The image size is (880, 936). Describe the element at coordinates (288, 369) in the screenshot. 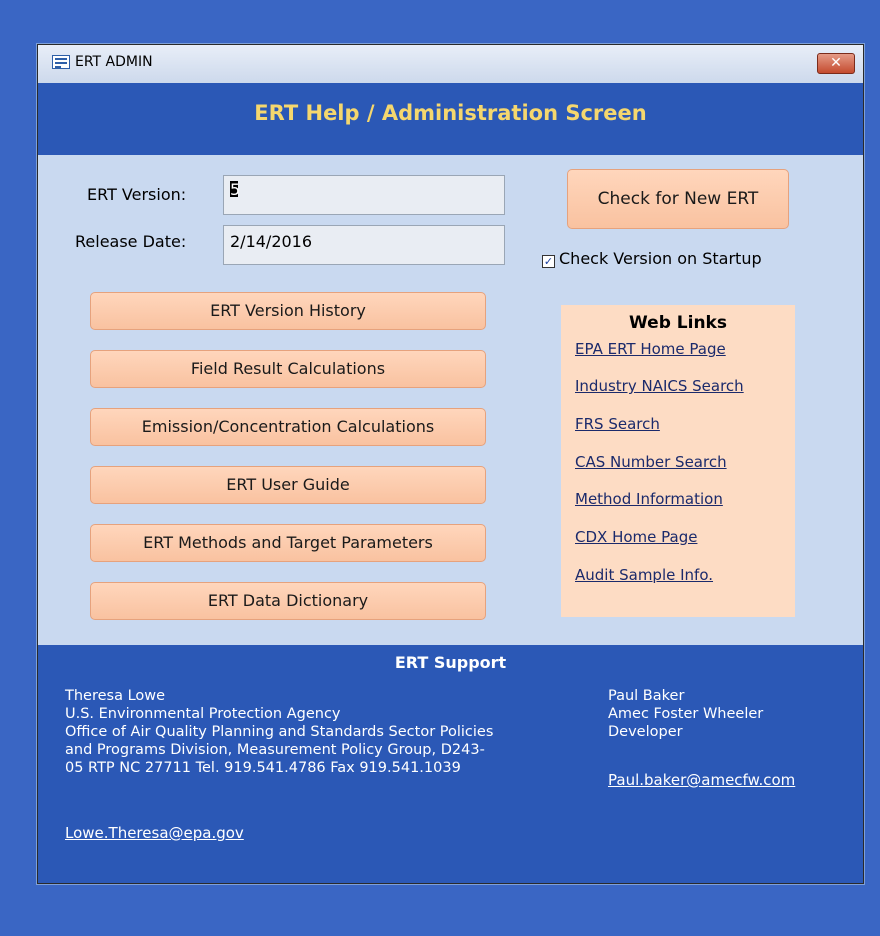

I see `field-result-calculations-button: Field Result Calculations` at that location.